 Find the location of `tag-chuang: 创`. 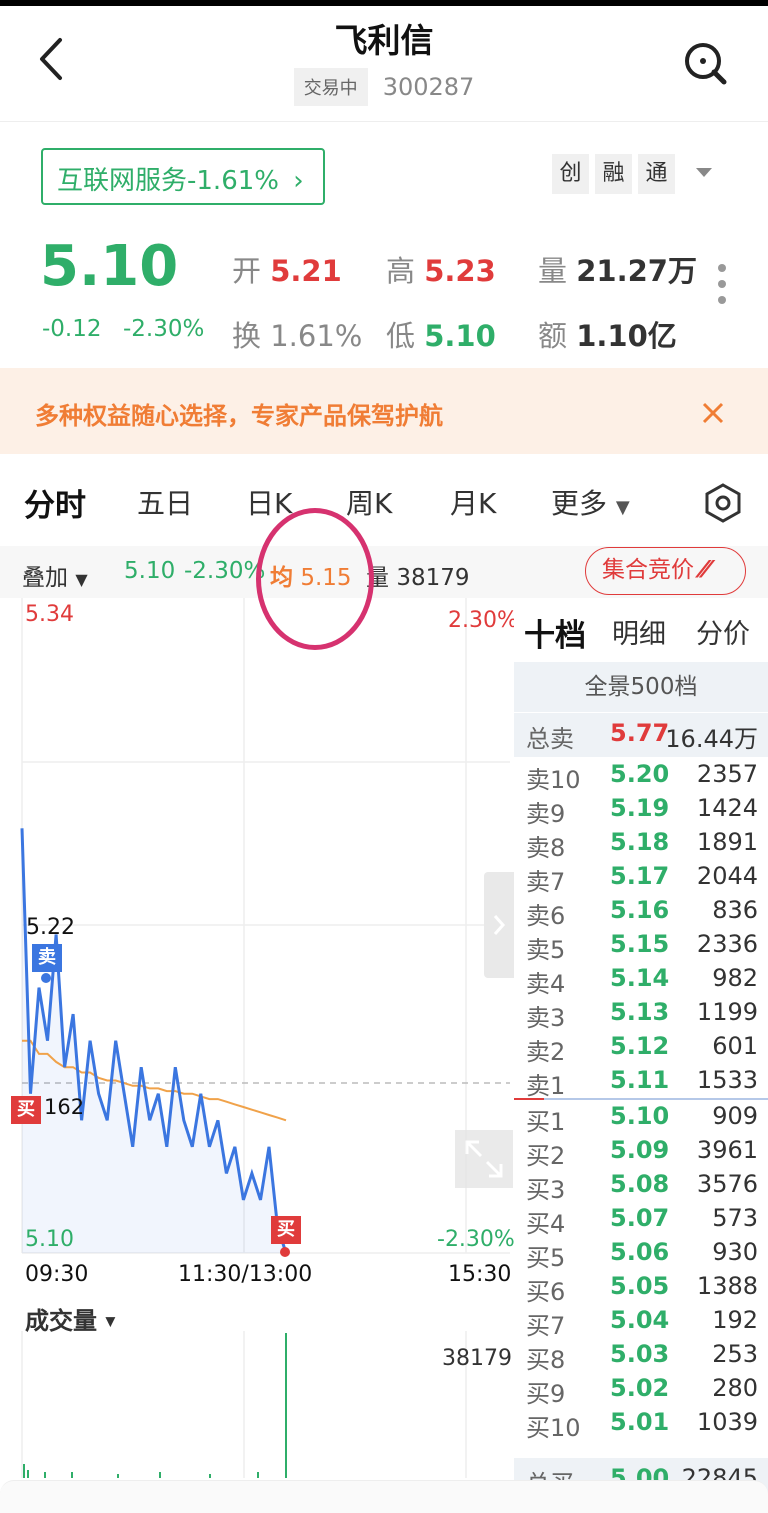

tag-chuang: 创 is located at coordinates (570, 174).